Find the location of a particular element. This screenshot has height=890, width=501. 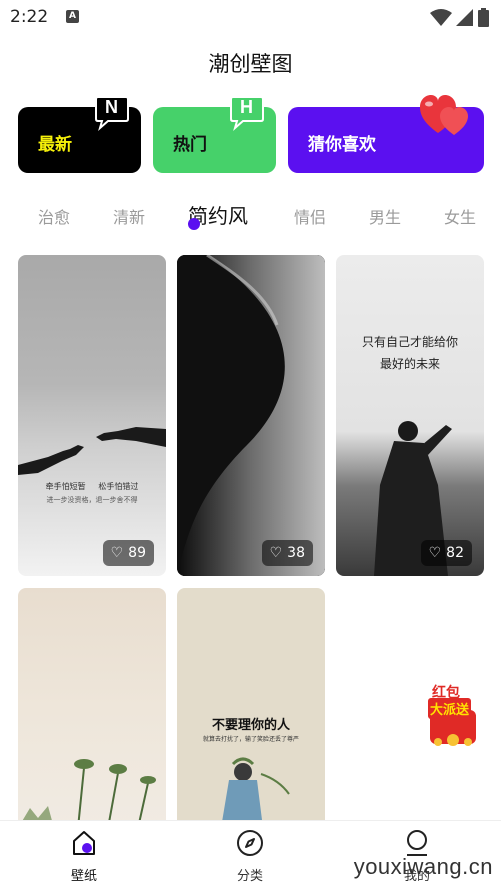

hearts-icon is located at coordinates (444, 115).